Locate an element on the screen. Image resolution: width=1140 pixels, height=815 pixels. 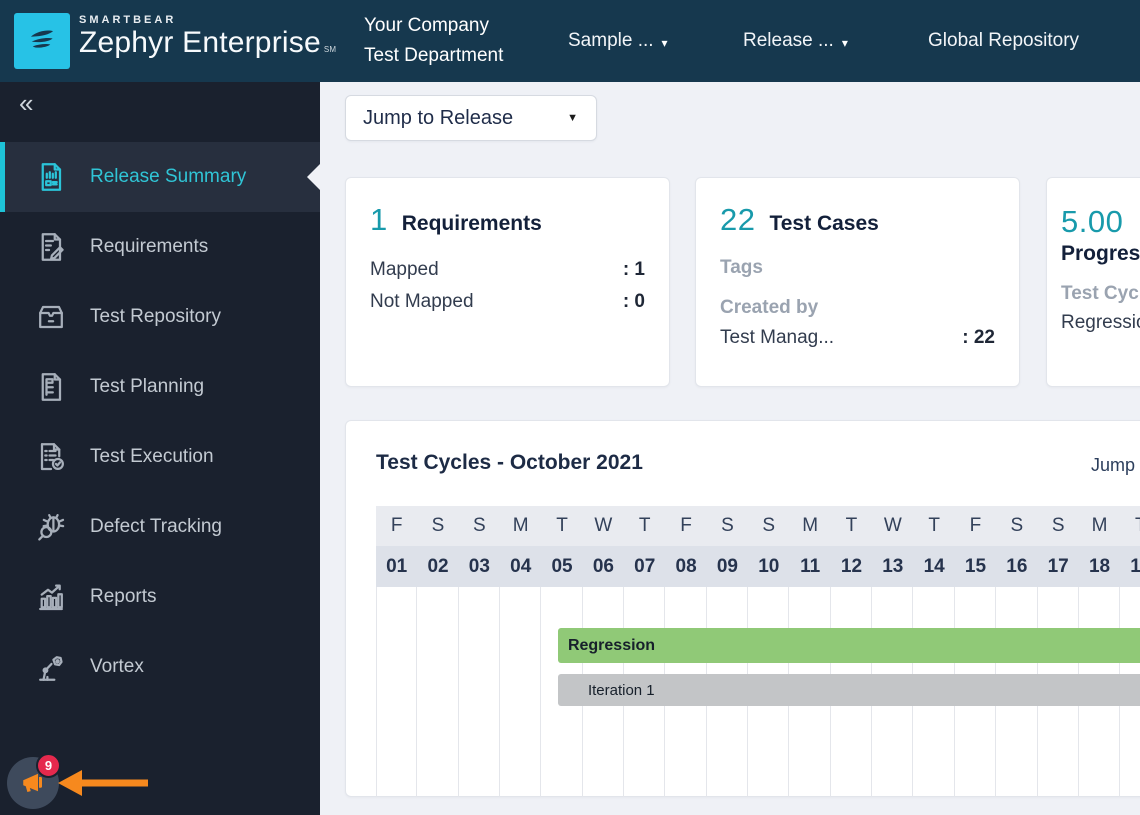
jump-to-release-label: Jump to Release is located at coordinates (438, 117).